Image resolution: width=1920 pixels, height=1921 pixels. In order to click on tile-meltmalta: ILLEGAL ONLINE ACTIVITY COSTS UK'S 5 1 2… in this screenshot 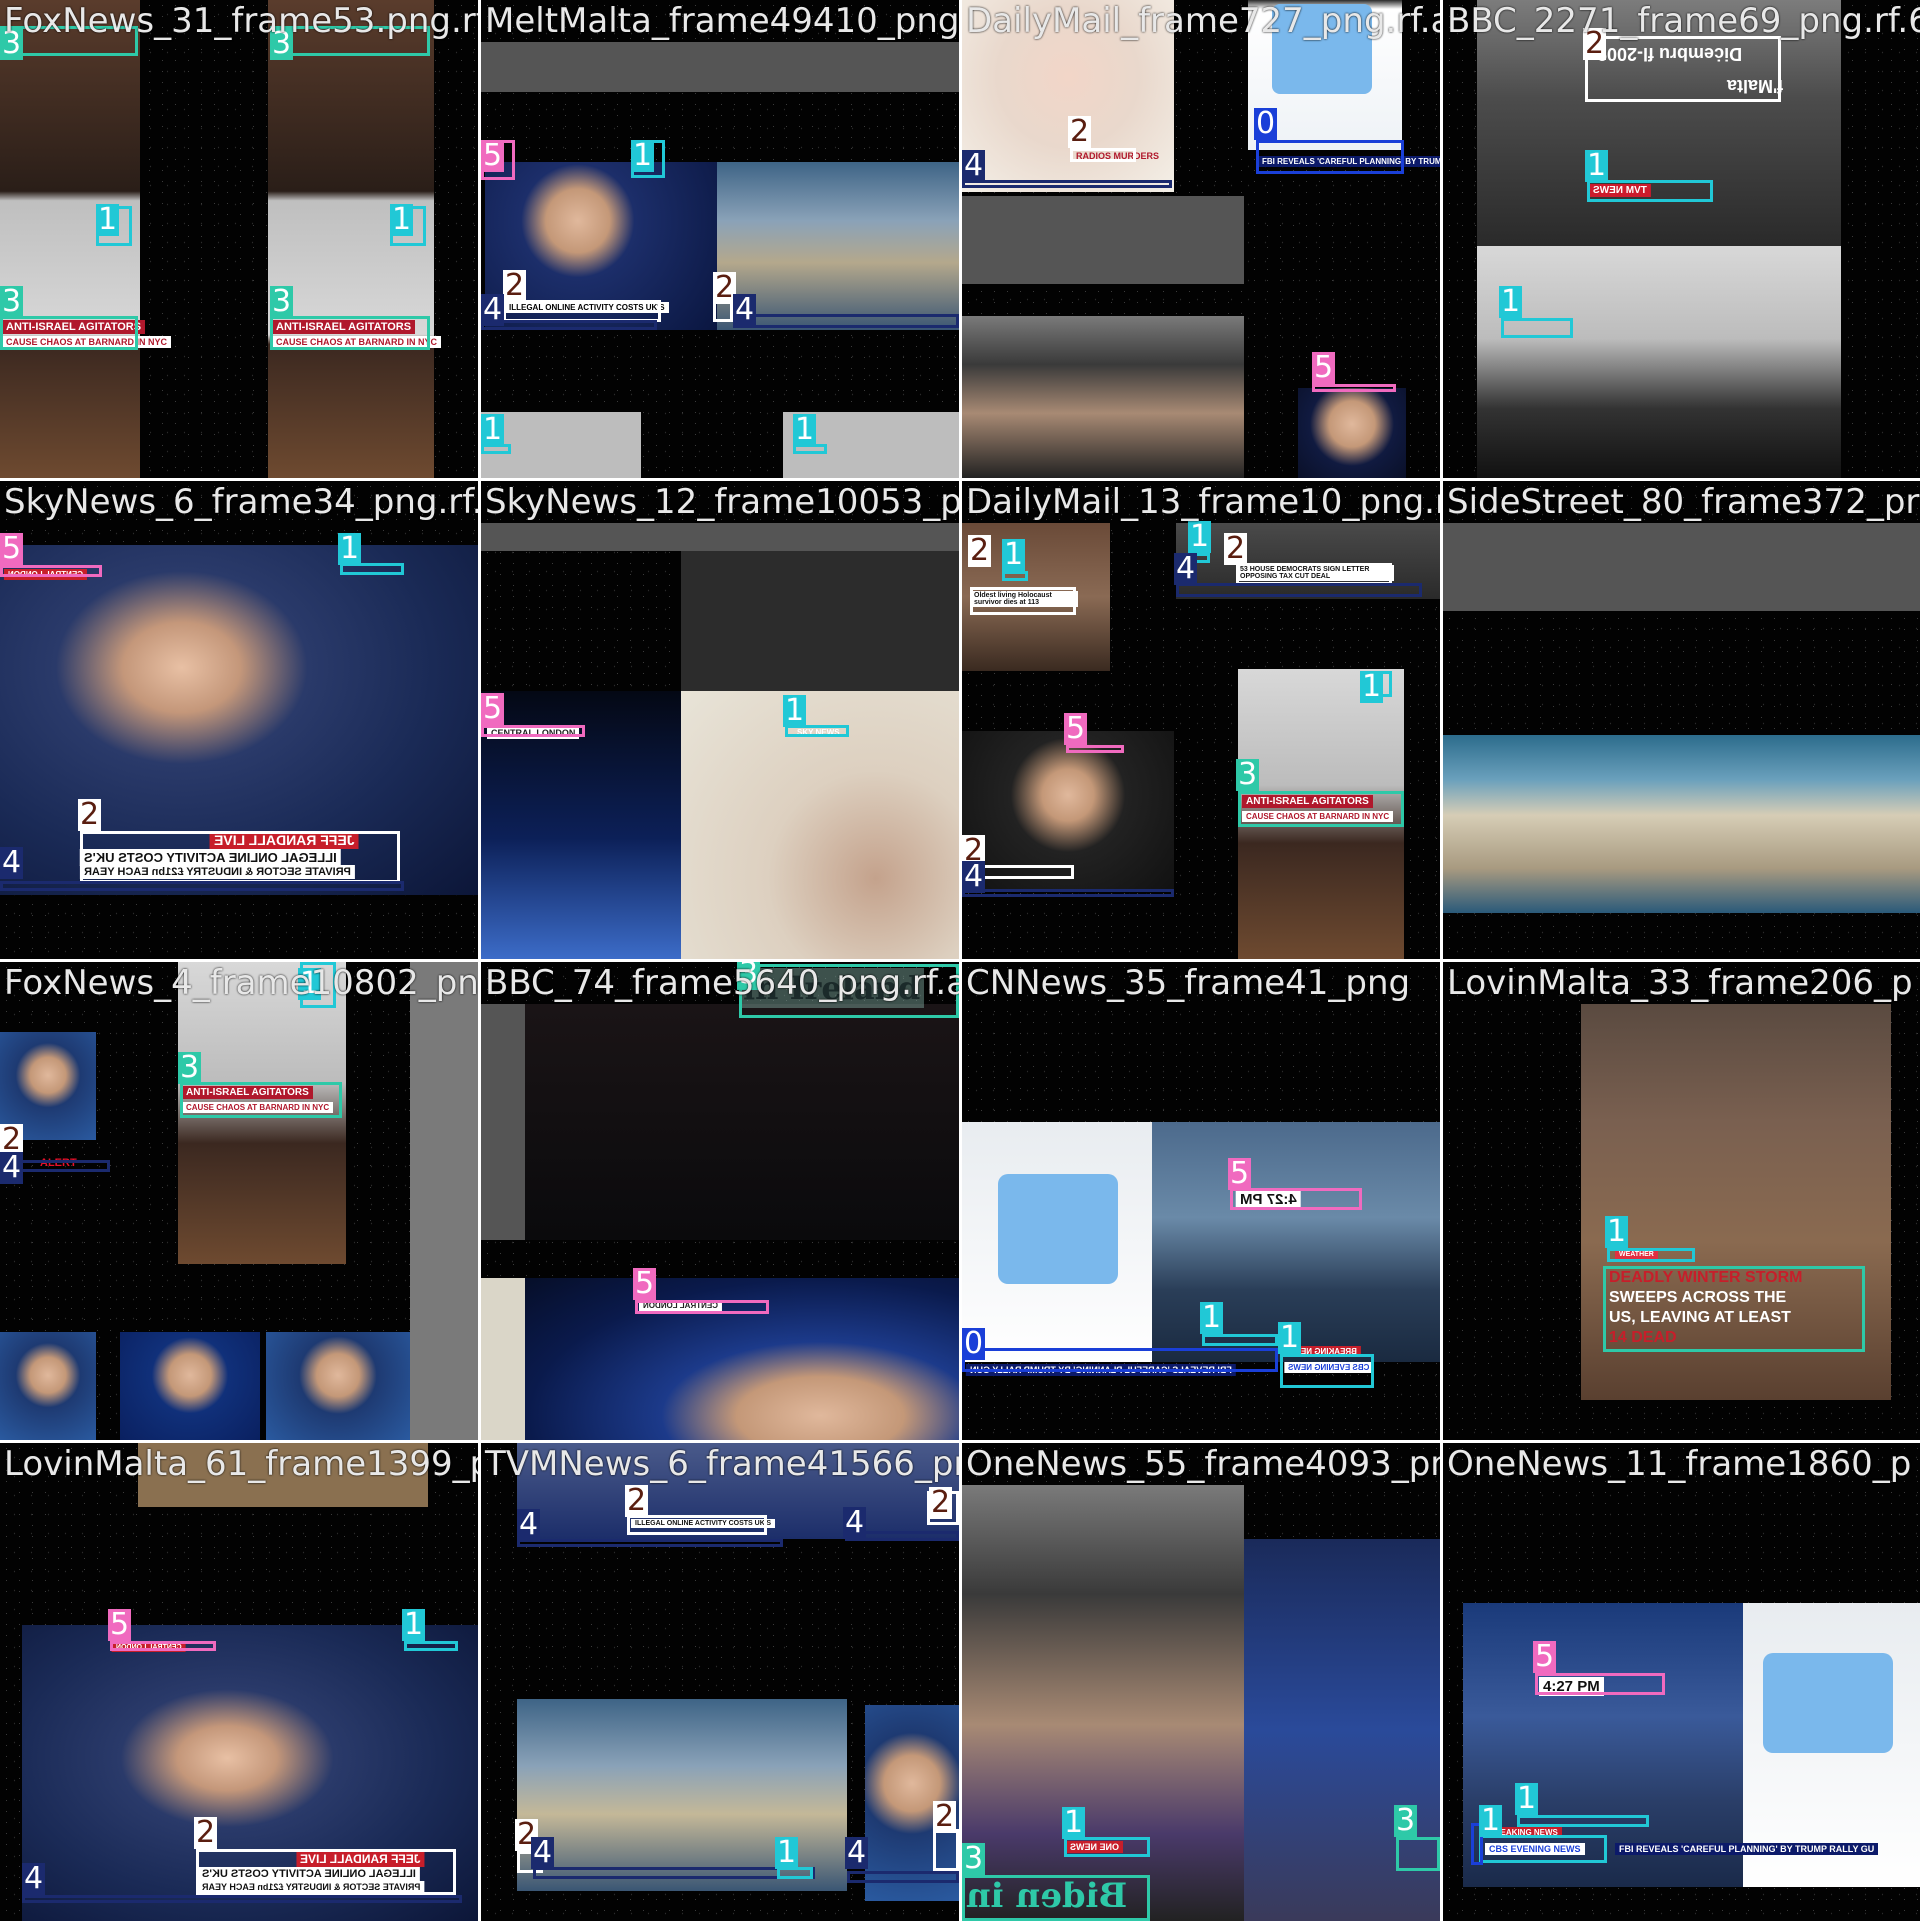, I will do `click(720, 239)`.